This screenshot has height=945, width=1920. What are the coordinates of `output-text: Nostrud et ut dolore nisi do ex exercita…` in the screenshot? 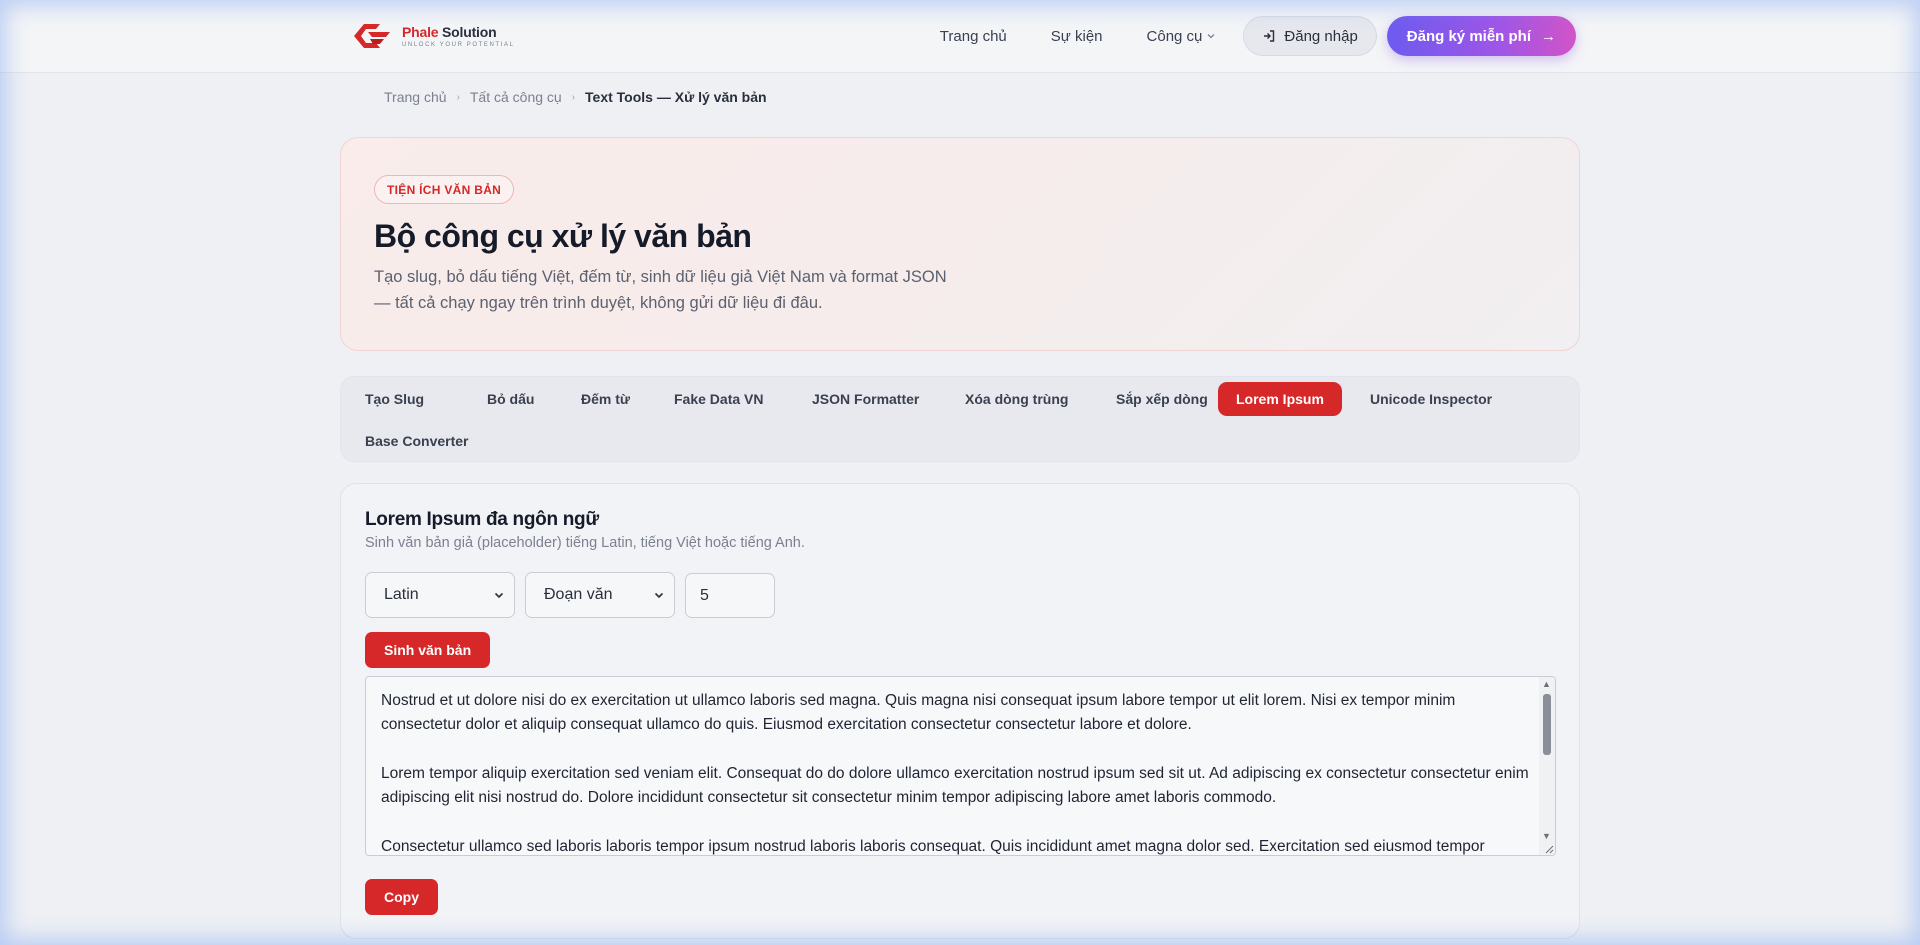 It's located at (956, 772).